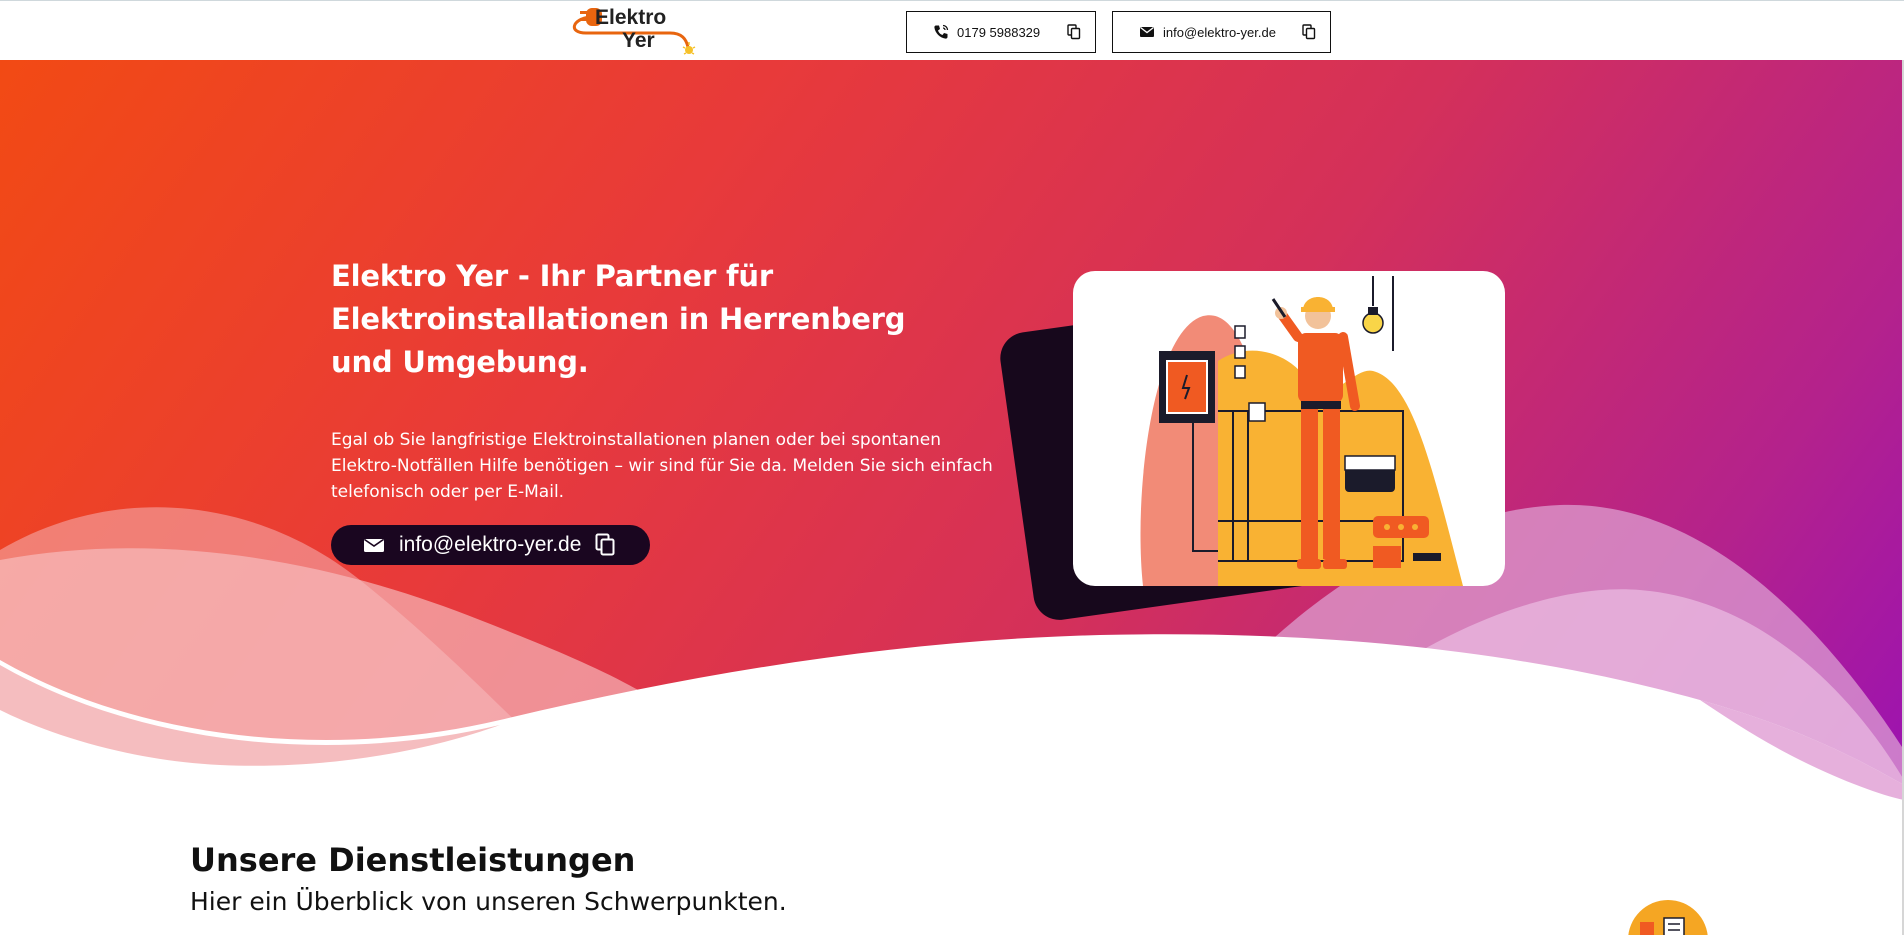 Image resolution: width=1904 pixels, height=935 pixels. Describe the element at coordinates (941, 32) in the screenshot. I see `phone-icon` at that location.